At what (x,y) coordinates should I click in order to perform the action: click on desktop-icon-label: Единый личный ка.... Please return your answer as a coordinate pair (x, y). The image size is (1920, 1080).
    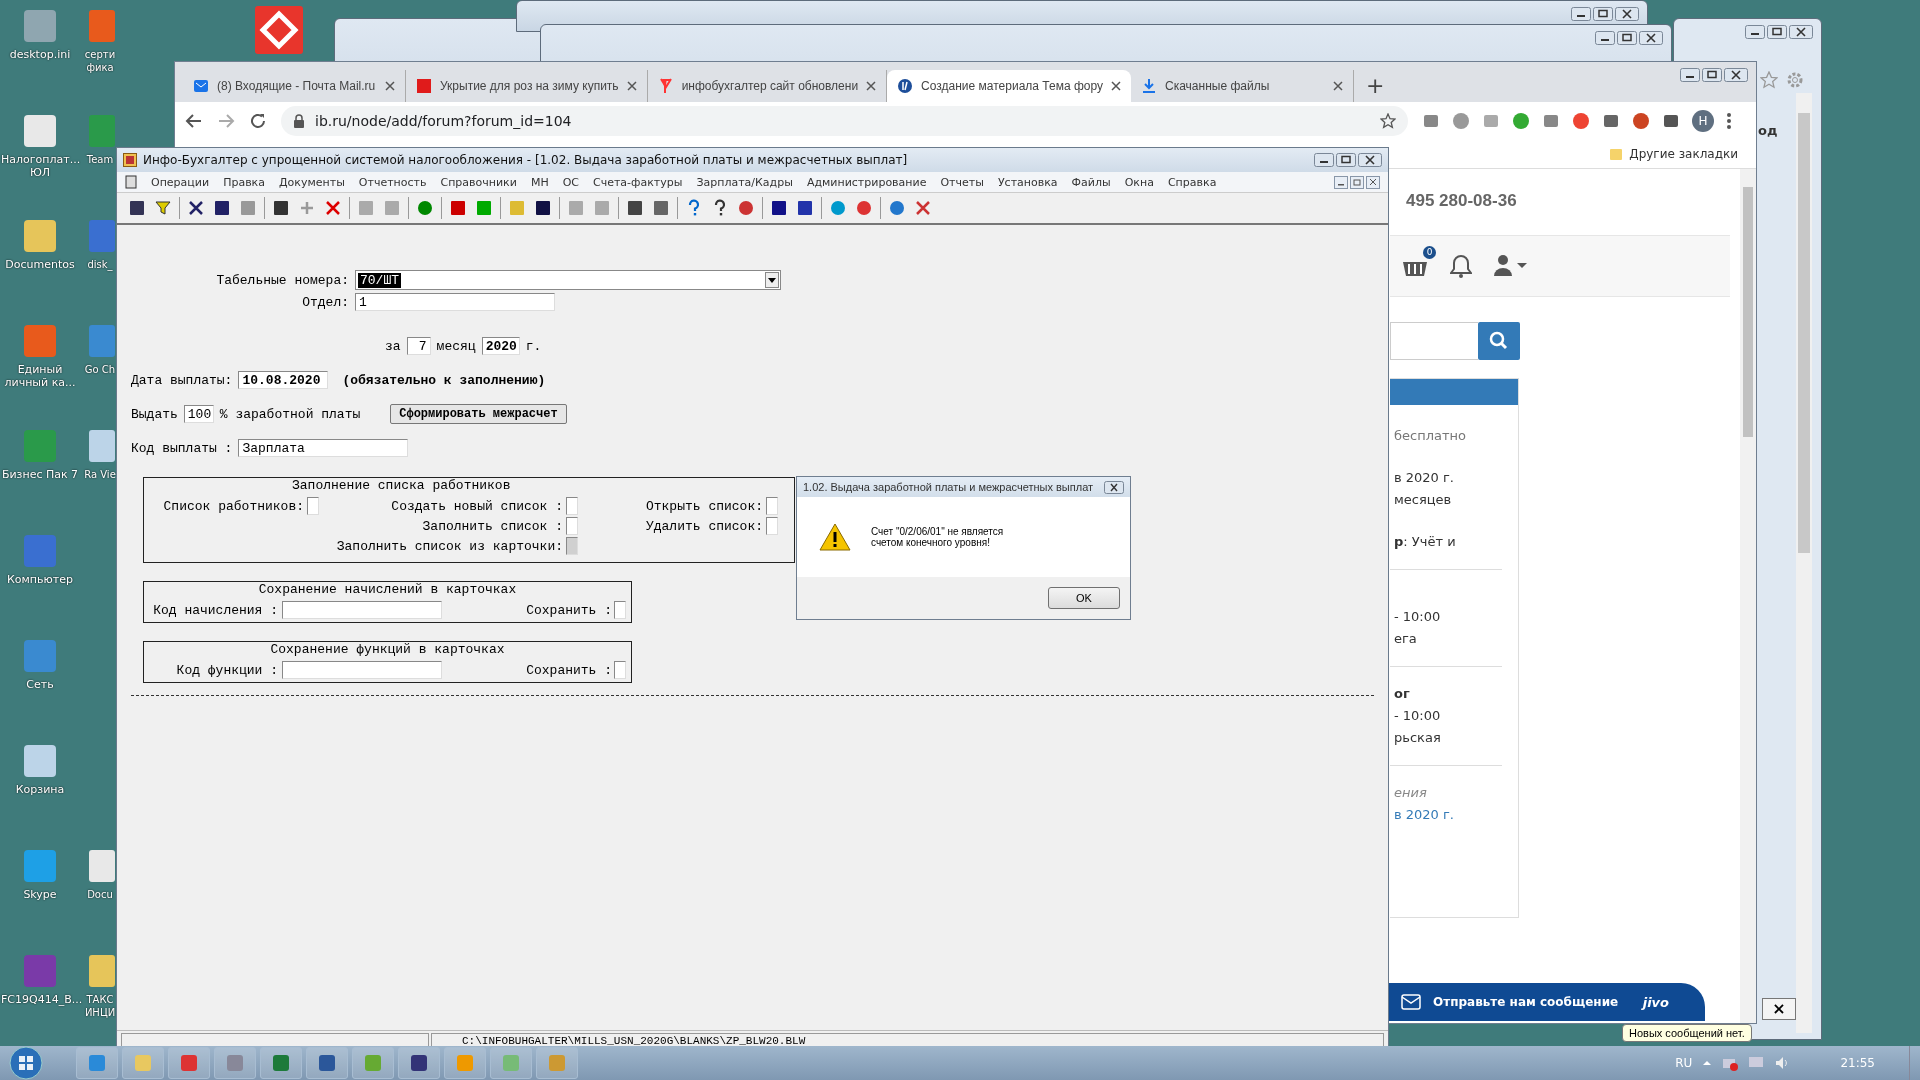
    Looking at the image, I should click on (40, 376).